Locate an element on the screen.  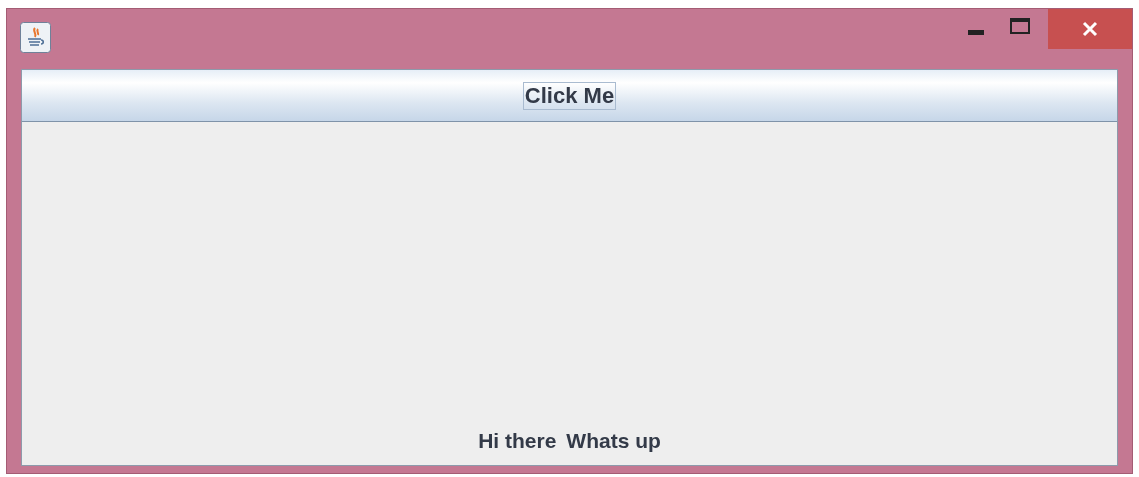
minimize-icon is located at coordinates (976, 32).